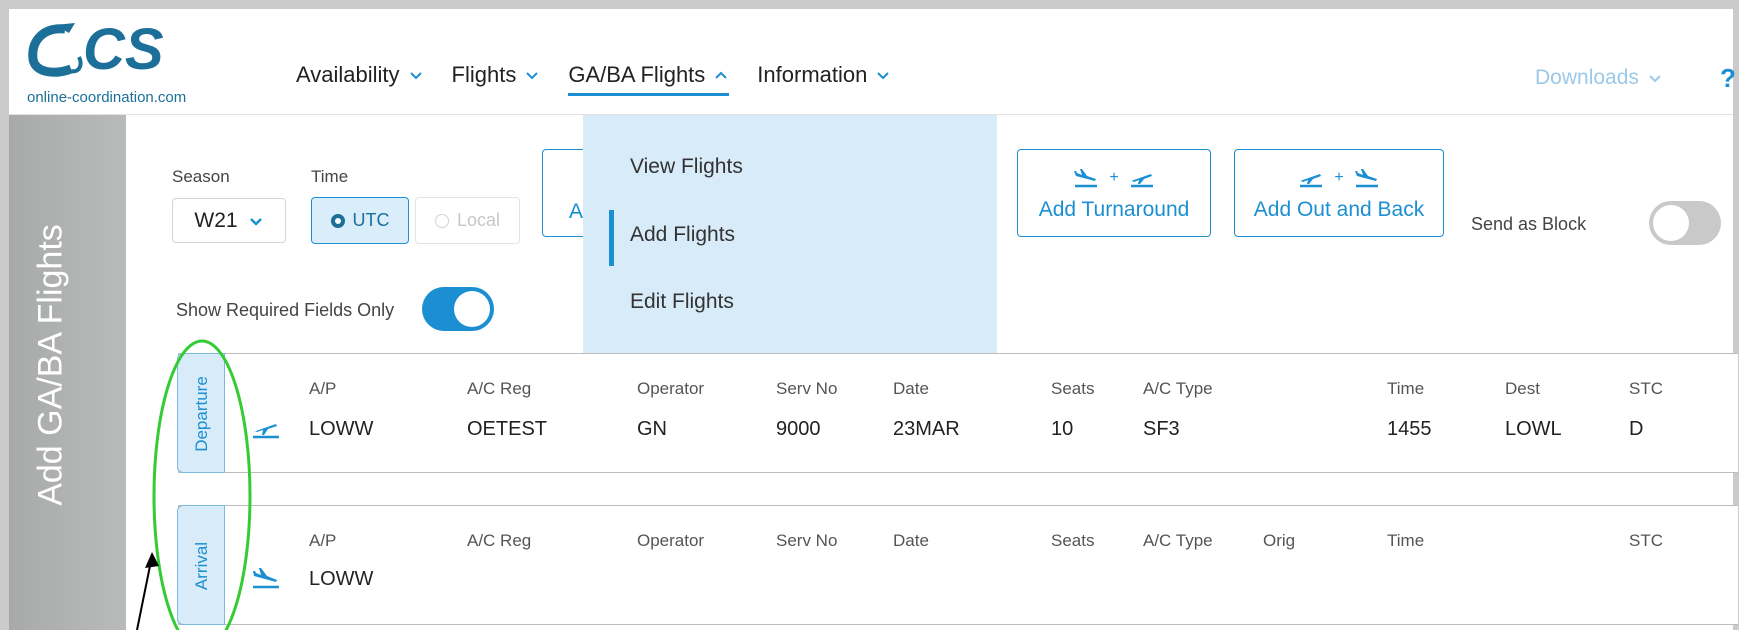  I want to click on arrival-tab: Arrival, so click(201, 565).